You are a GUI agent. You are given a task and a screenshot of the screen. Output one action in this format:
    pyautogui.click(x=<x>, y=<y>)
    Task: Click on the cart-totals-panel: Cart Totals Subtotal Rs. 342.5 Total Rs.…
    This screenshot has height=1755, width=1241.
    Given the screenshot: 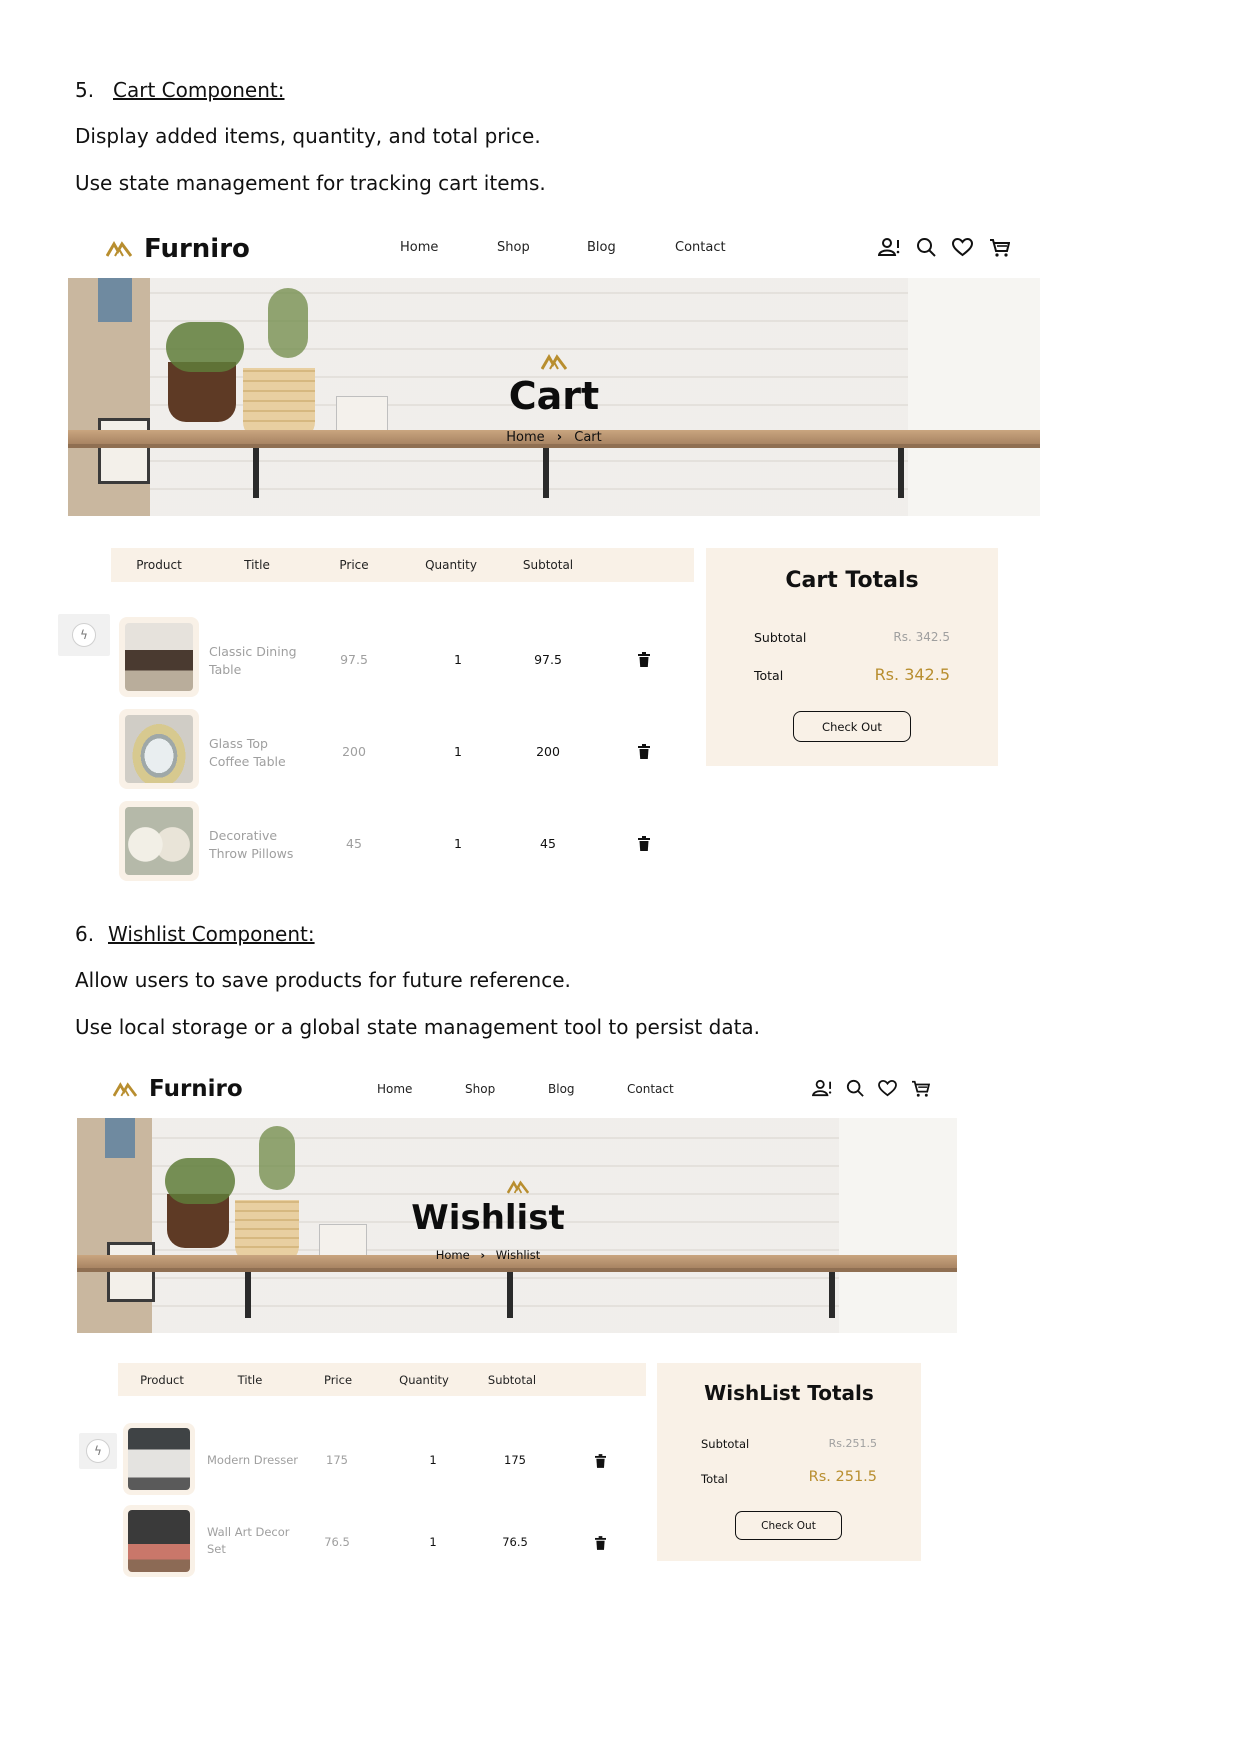 What is the action you would take?
    pyautogui.click(x=852, y=657)
    